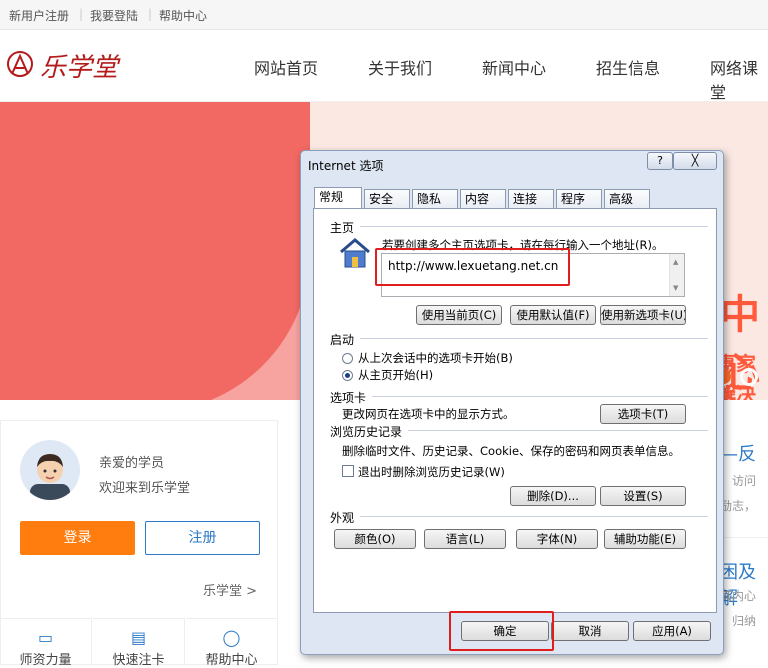  I want to click on register-link: 新用户注册, so click(39, 15).